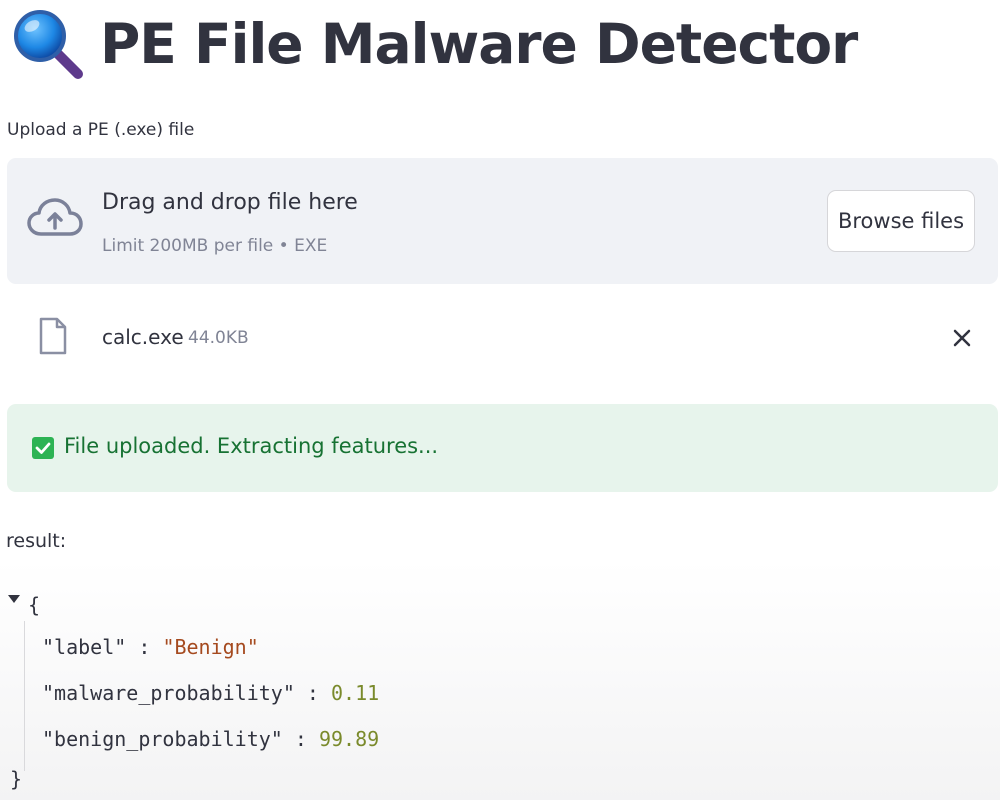 The width and height of the screenshot is (1000, 800). Describe the element at coordinates (962, 338) in the screenshot. I see `close-icon` at that location.